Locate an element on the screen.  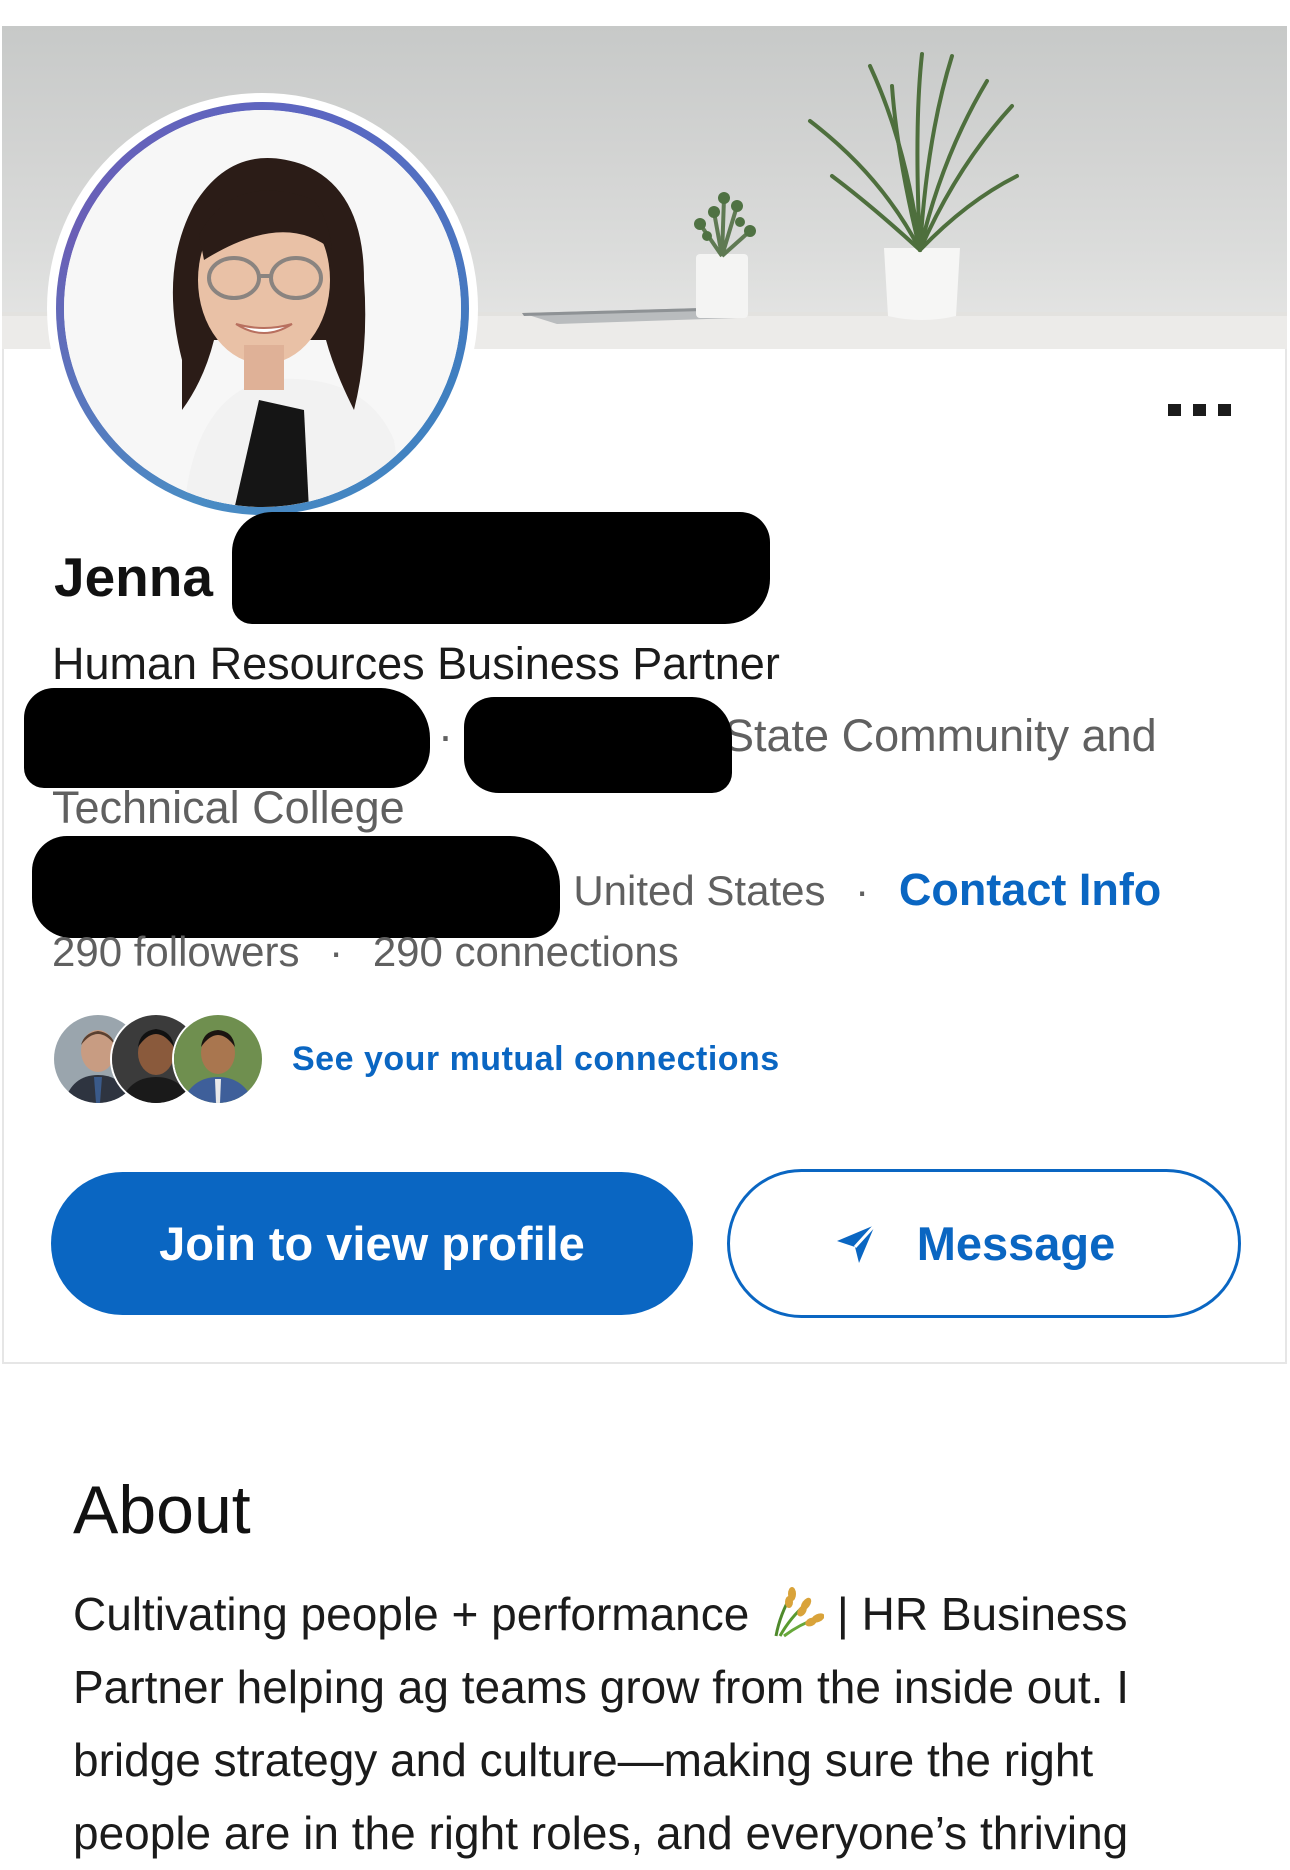
location-text: , United States is located at coordinates (688, 890).